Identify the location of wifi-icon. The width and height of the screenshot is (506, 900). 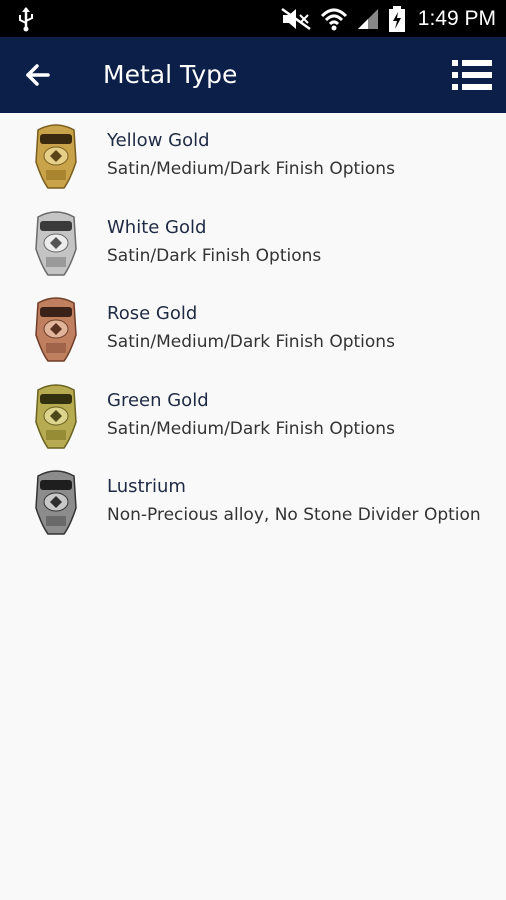
(333, 19).